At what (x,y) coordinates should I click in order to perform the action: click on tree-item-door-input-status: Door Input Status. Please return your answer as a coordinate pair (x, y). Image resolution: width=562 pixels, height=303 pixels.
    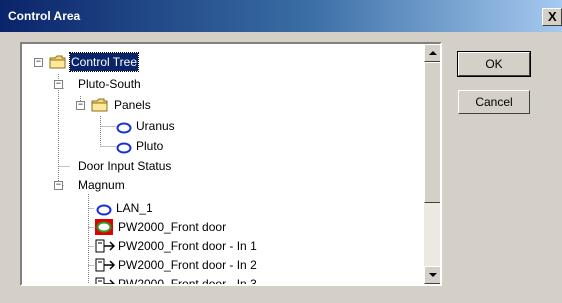
    Looking at the image, I should click on (168, 166).